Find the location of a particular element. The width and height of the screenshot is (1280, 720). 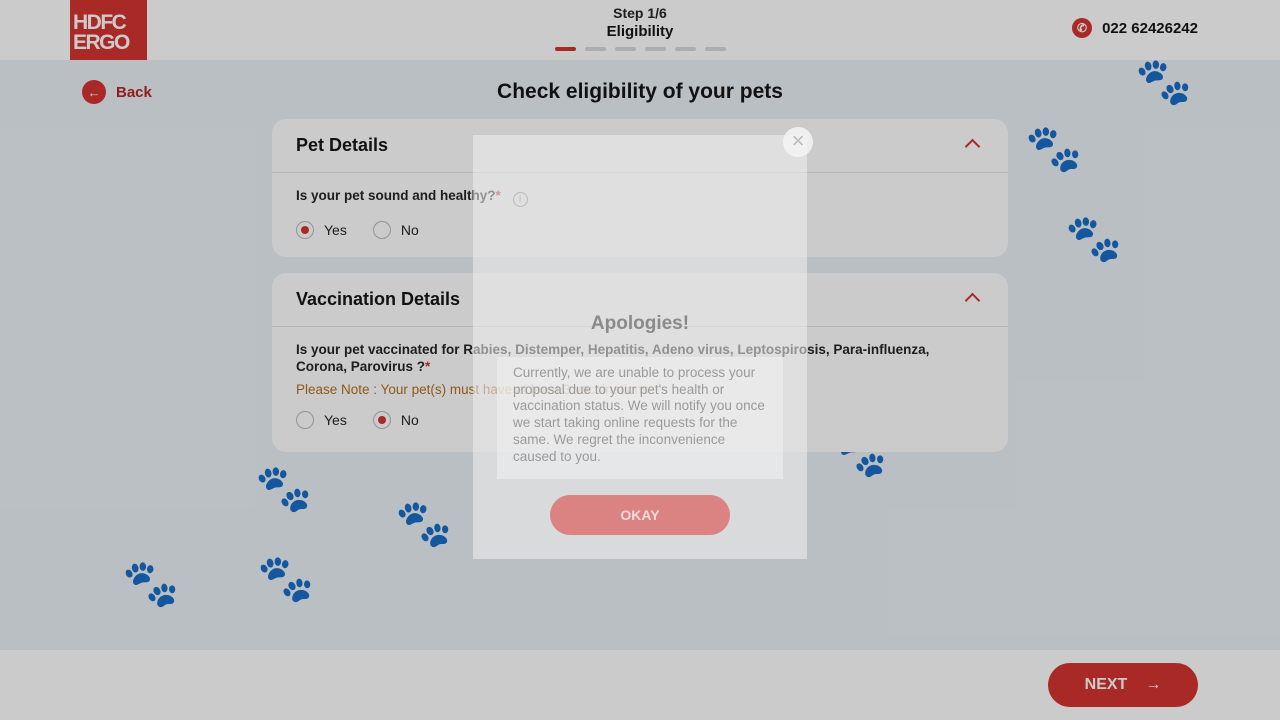

okay-button: OKAY is located at coordinates (640, 515).